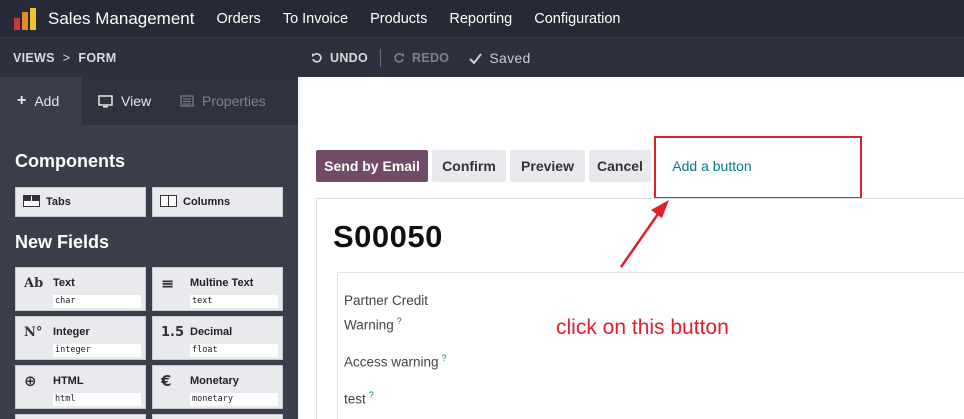  Describe the element at coordinates (644, 234) in the screenshot. I see `annotation-arrow-icon` at that location.